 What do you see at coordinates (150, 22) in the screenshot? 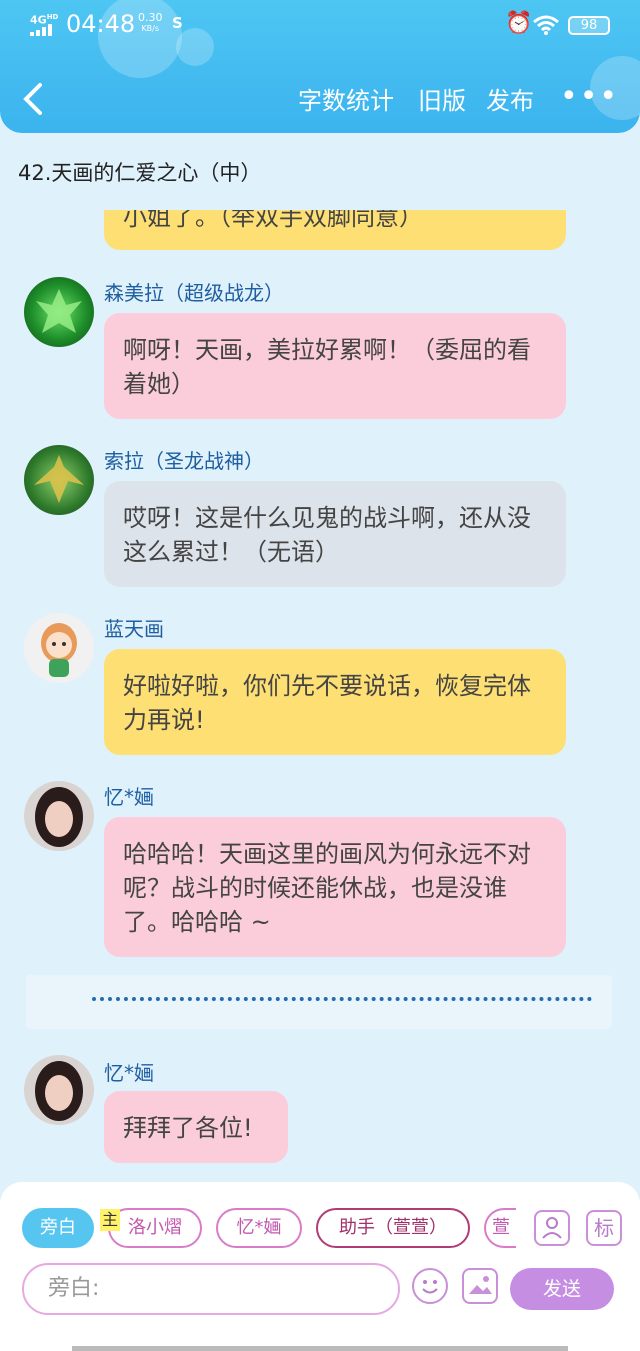
I see `network-speed: 0.30 KB/s` at bounding box center [150, 22].